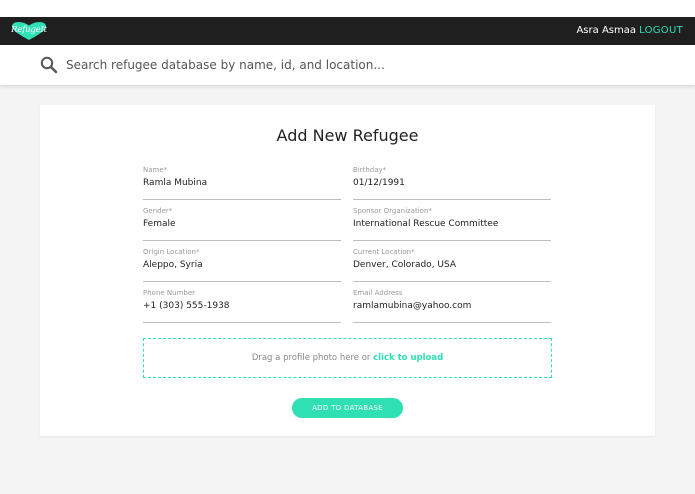  I want to click on dropzone-text: Drag a profile photo here or, so click(312, 358).